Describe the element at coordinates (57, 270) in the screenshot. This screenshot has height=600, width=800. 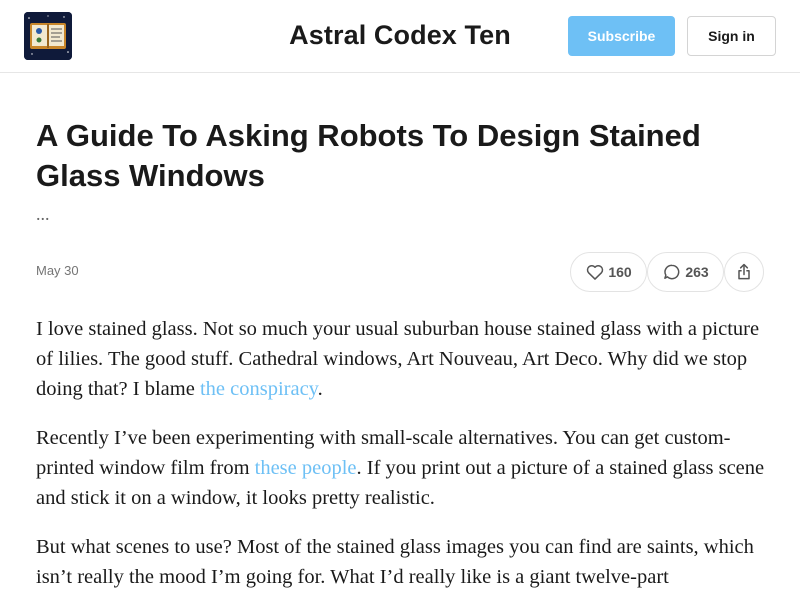
I see `post-date: May 30` at that location.